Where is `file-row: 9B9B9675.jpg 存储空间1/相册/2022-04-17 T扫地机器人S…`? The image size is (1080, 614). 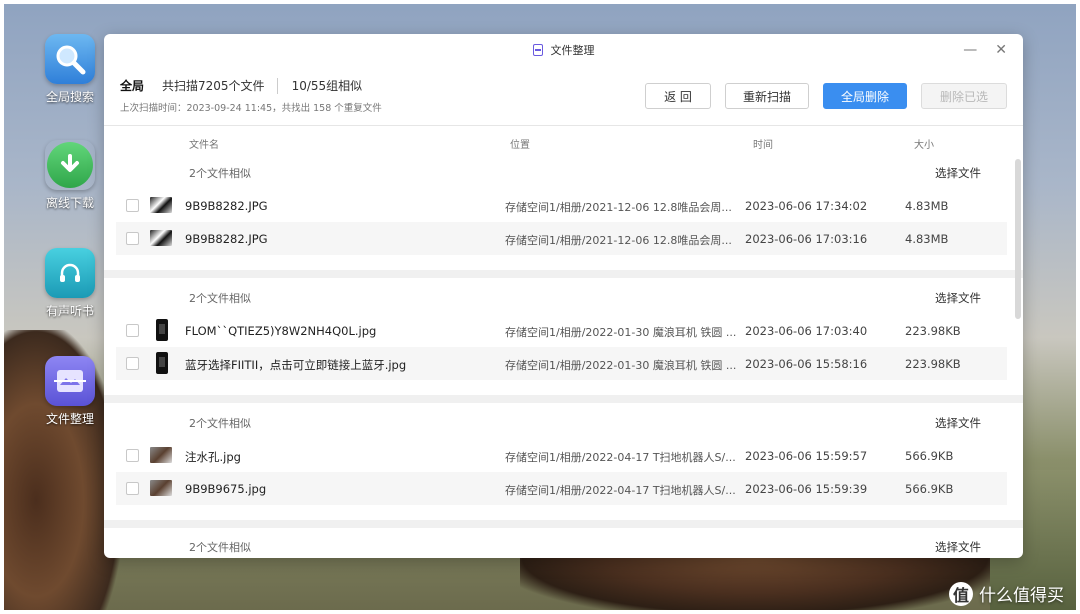 file-row: 9B9B9675.jpg 存储空间1/相册/2022-04-17 T扫地机器人S… is located at coordinates (561, 488).